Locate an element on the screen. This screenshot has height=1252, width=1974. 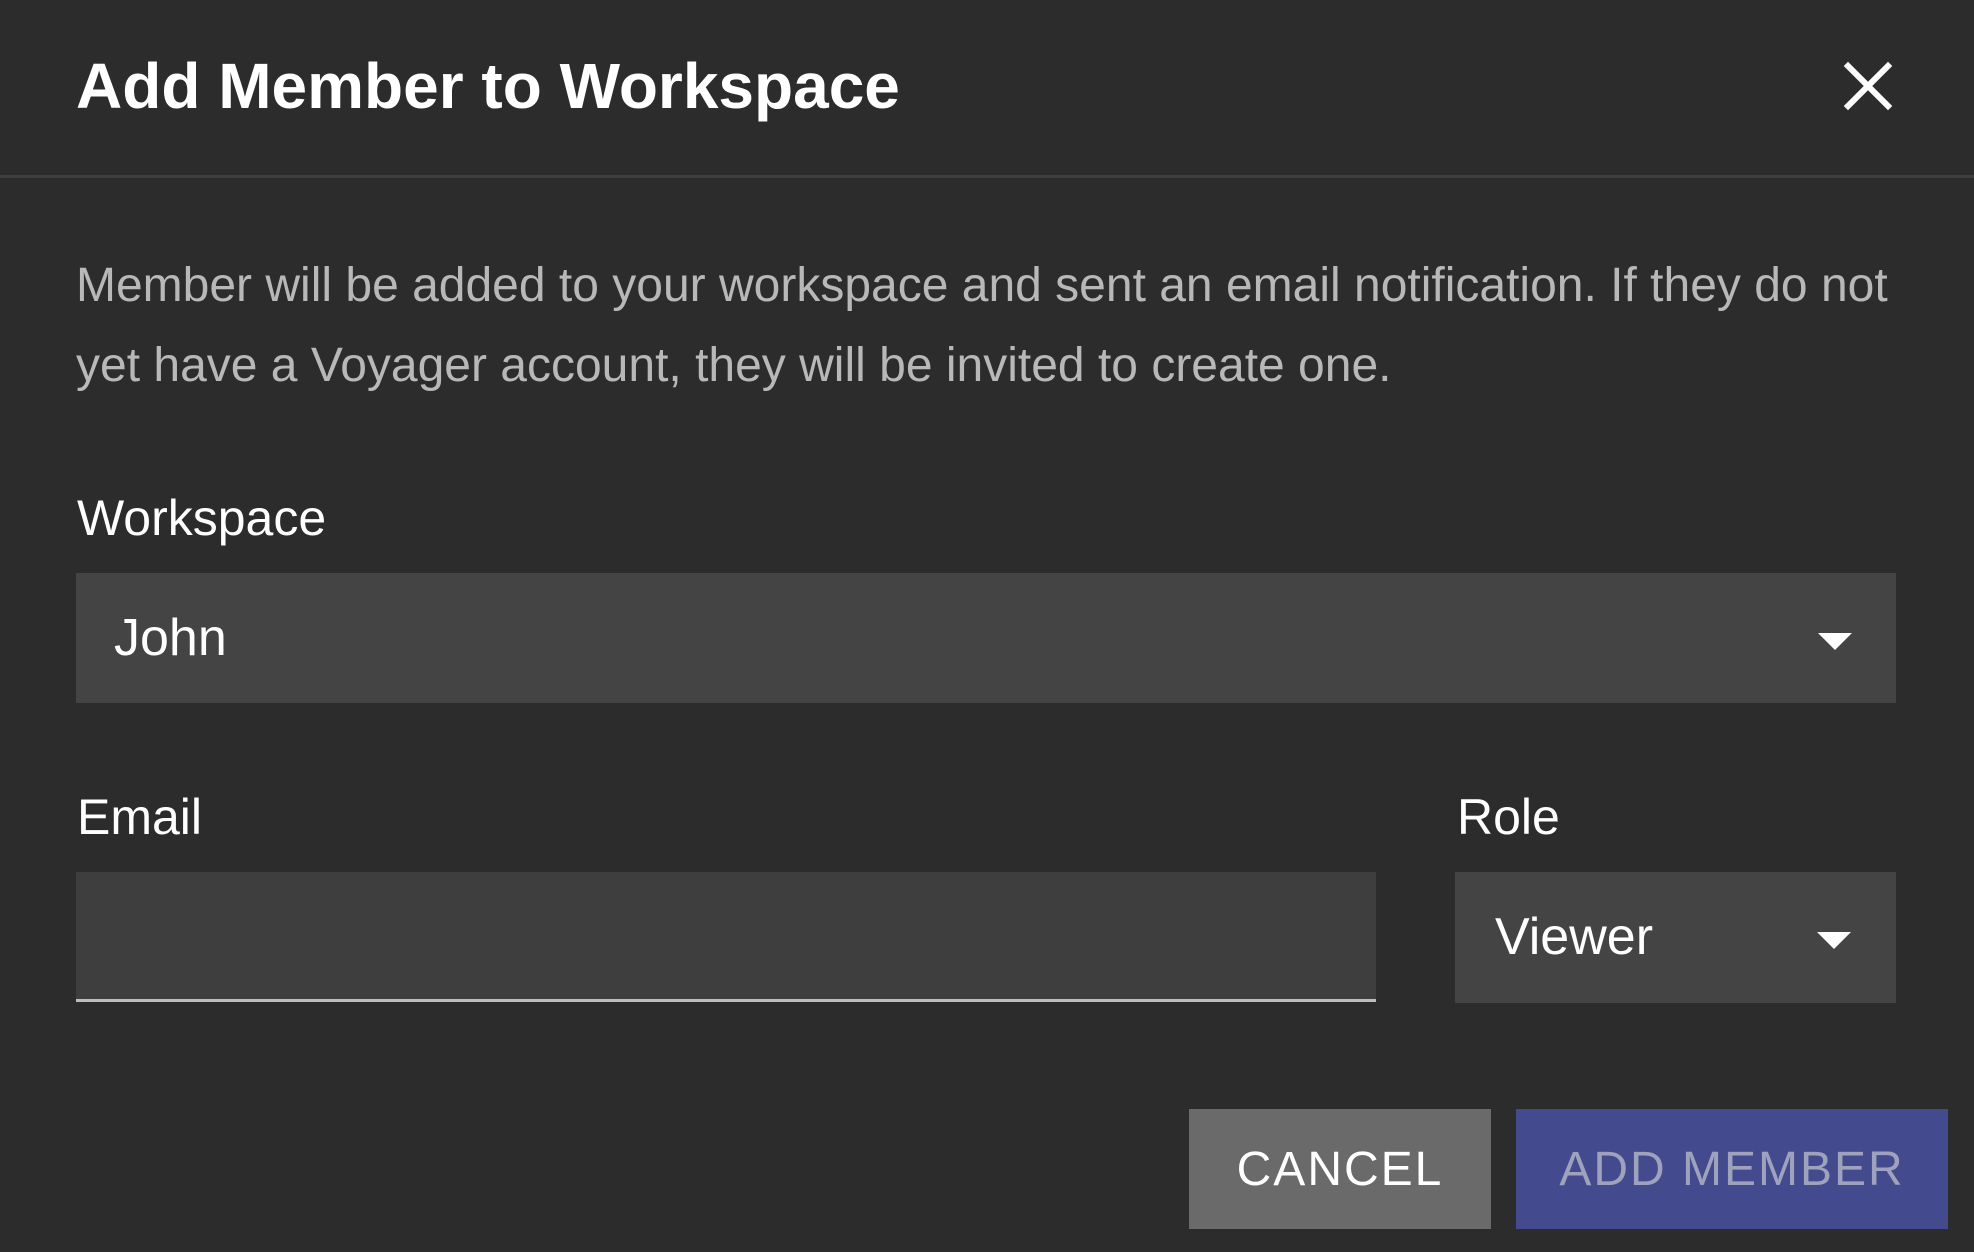
role-selected-value: Viewer is located at coordinates (1574, 937).